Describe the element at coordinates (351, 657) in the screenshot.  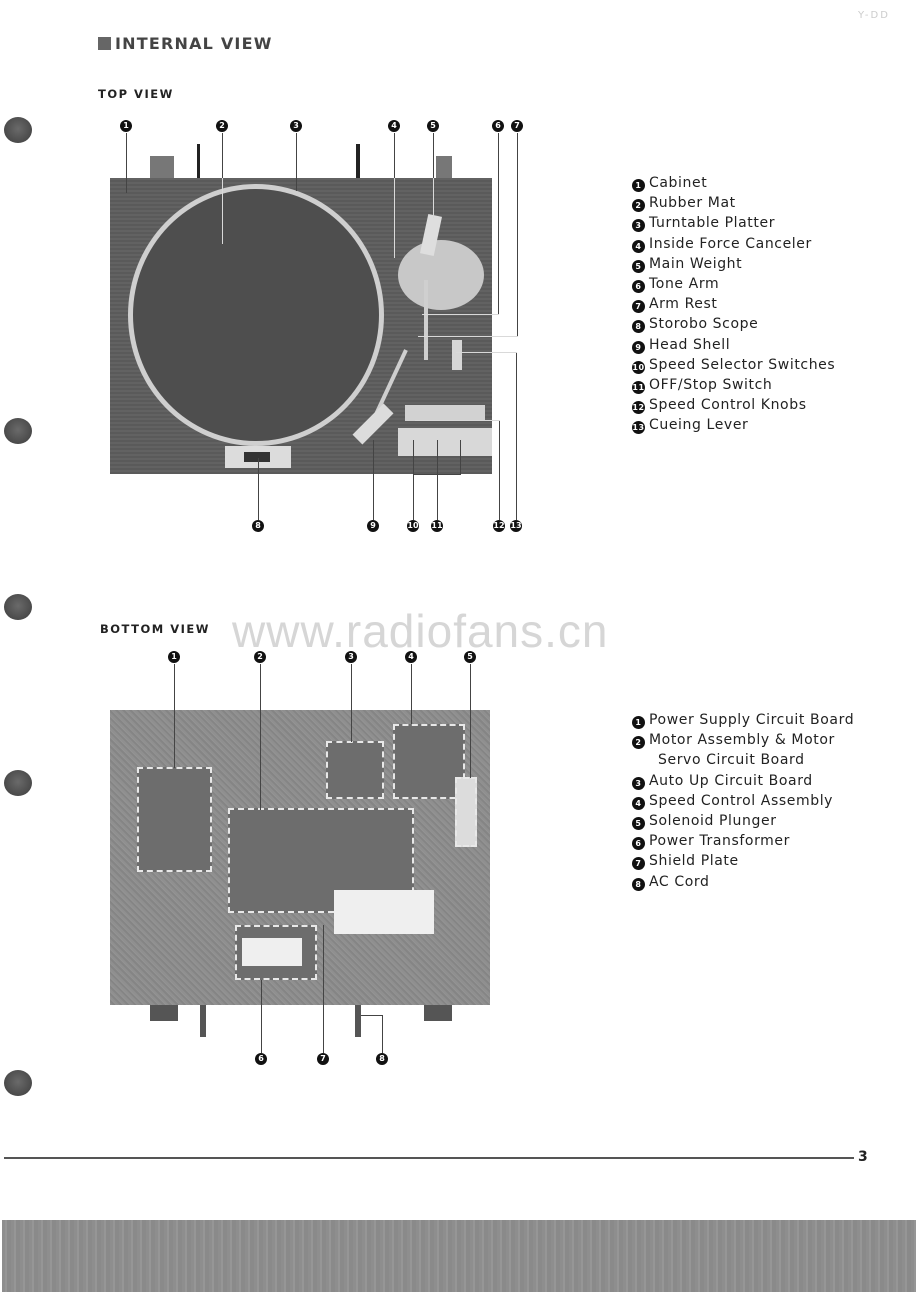
I see `callout-badge: 3` at that location.